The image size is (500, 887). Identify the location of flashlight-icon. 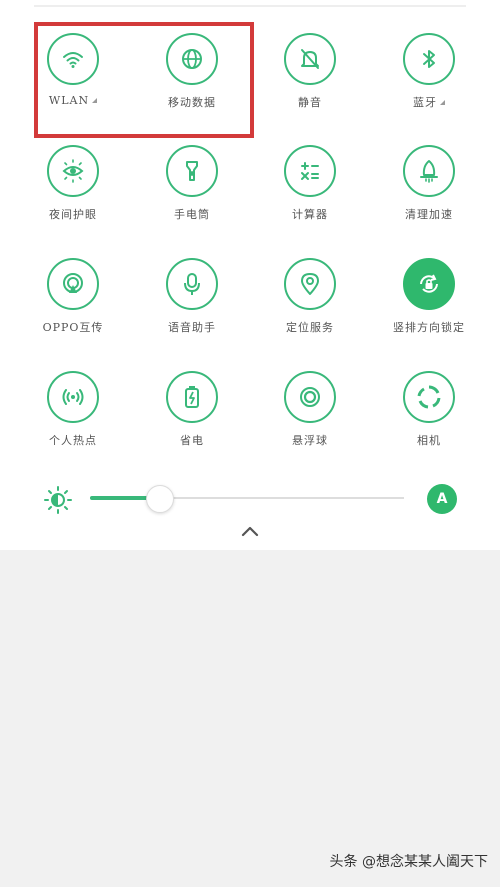
(192, 171).